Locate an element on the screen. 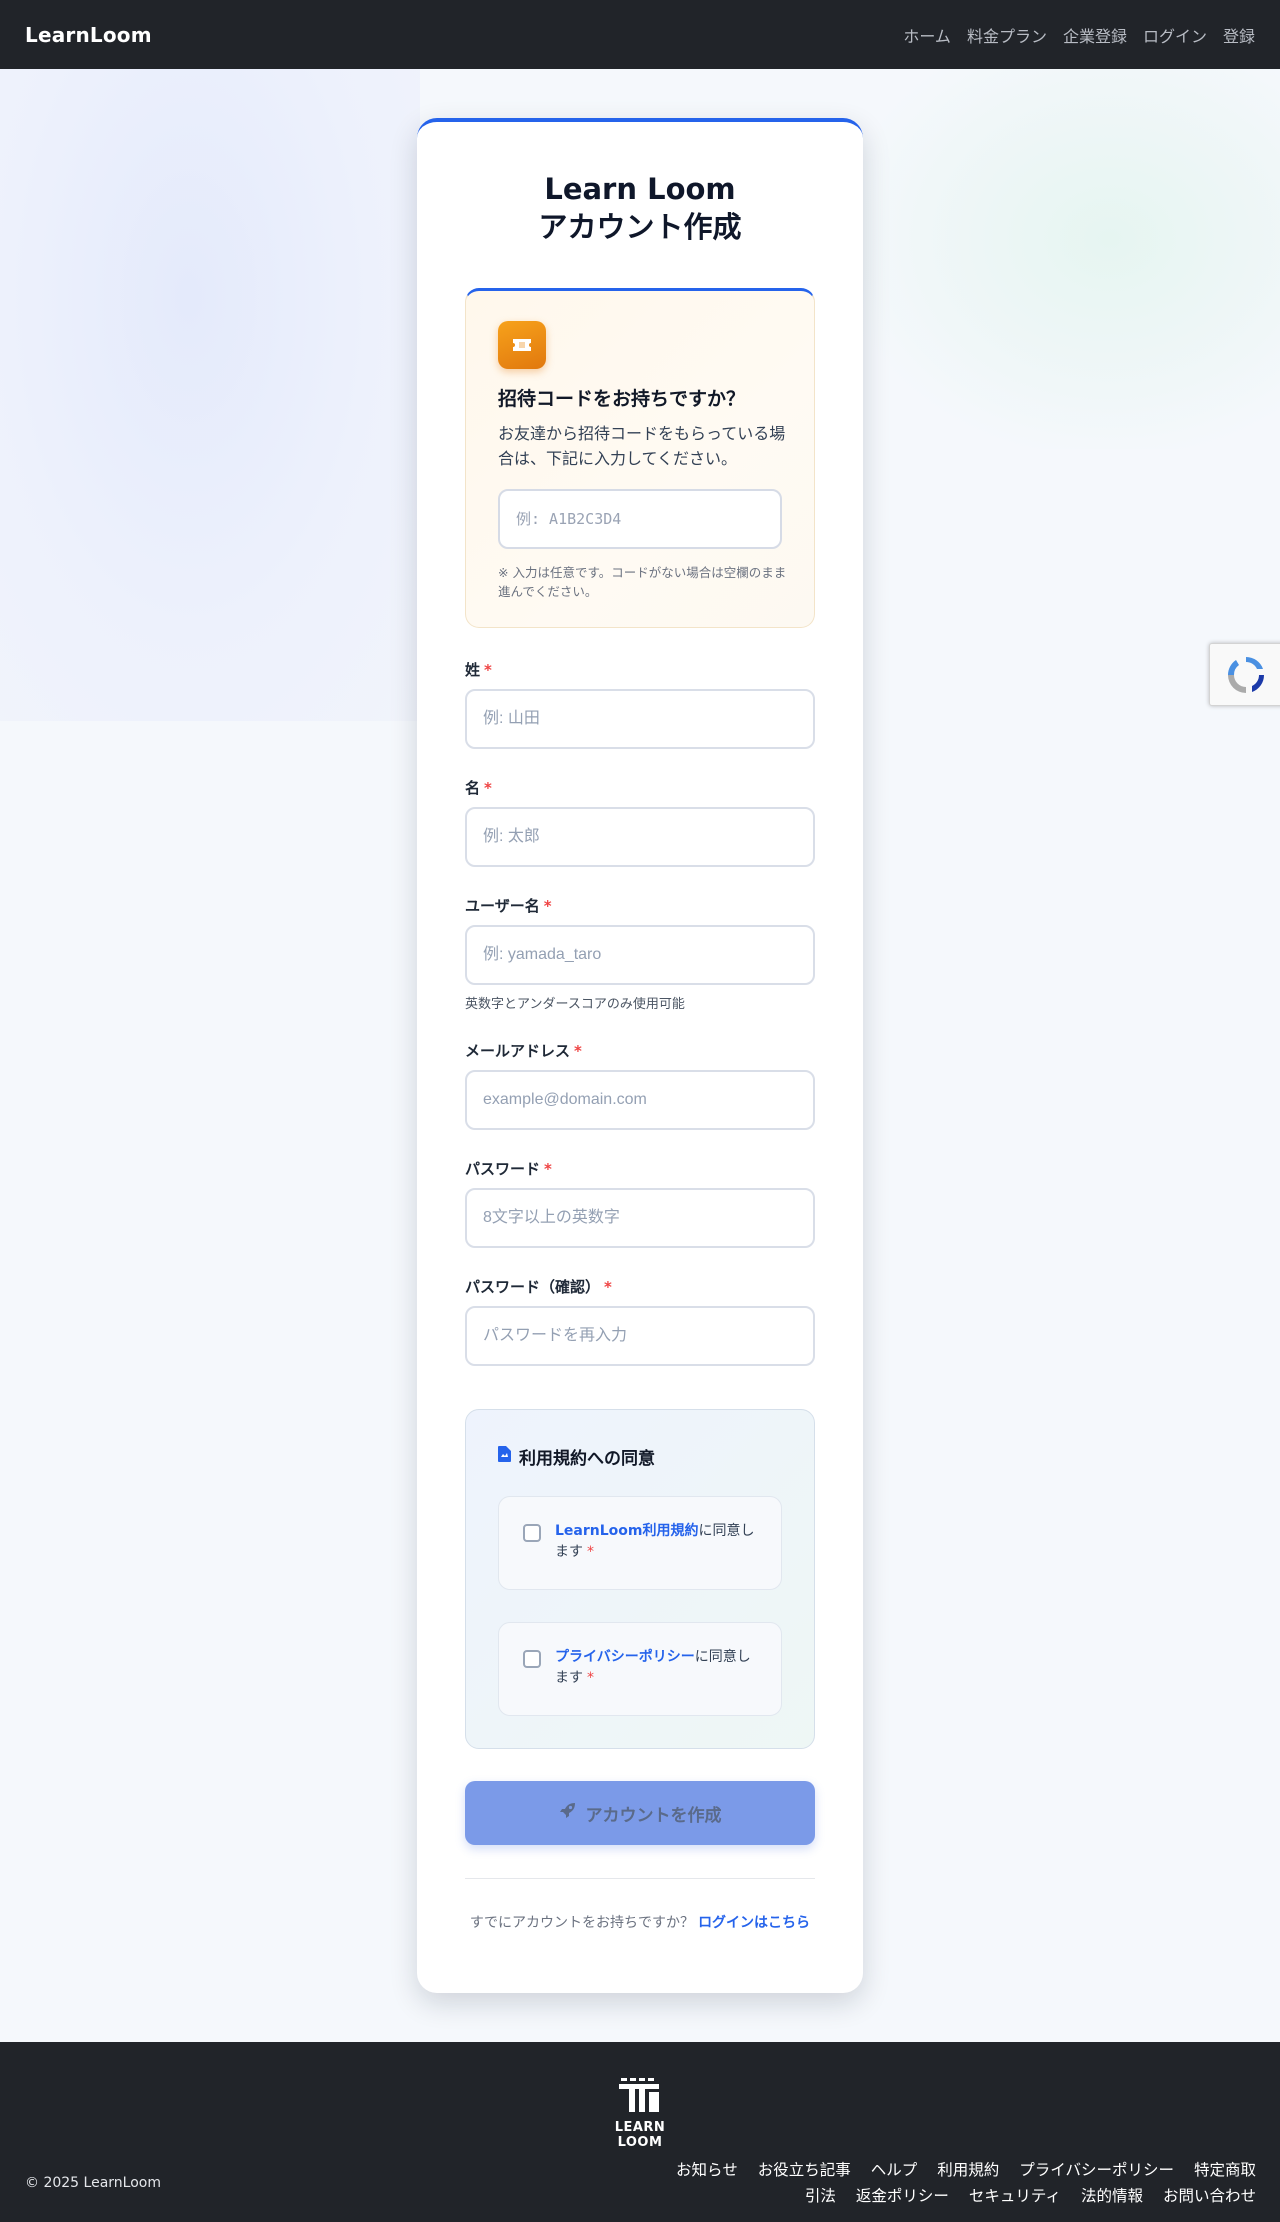 This screenshot has width=1280, height=2222. footer-link-tokusho: 特定商取 is located at coordinates (1225, 2169).